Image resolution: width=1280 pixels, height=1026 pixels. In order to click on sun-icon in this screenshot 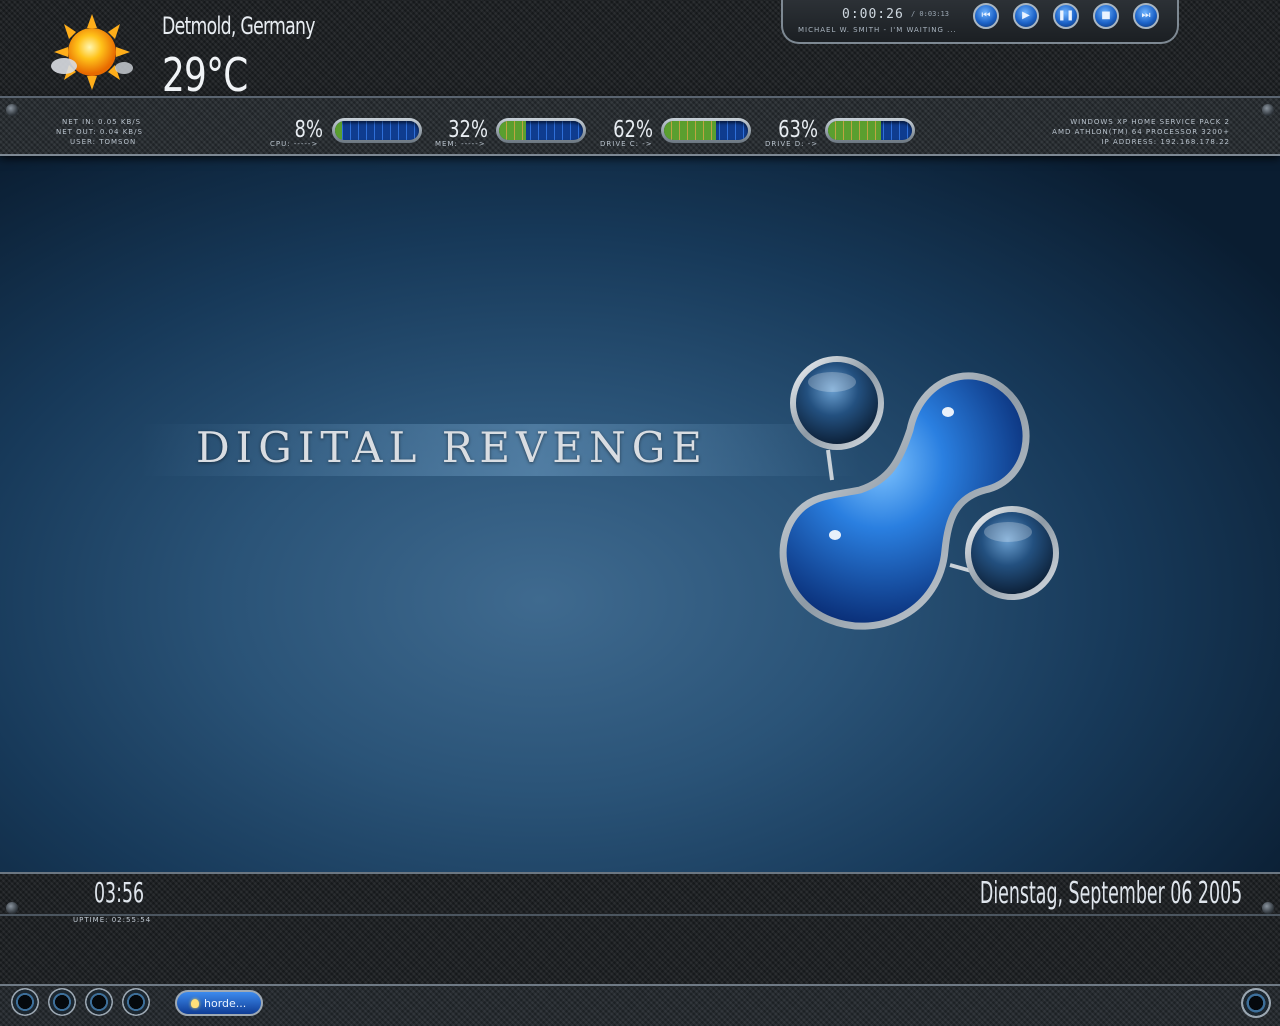, I will do `click(92, 52)`.